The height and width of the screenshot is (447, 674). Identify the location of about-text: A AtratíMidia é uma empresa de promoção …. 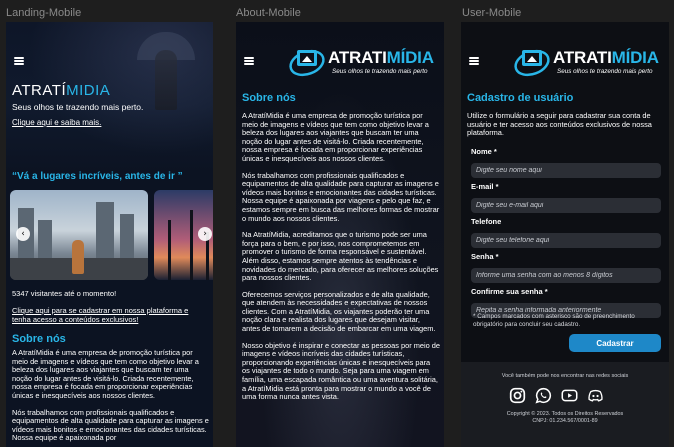
(111, 397).